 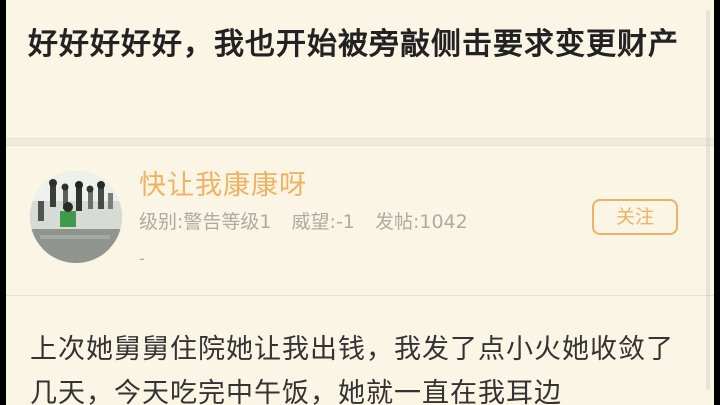 What do you see at coordinates (323, 222) in the screenshot?
I see `author-prestige: 威望:-1` at bounding box center [323, 222].